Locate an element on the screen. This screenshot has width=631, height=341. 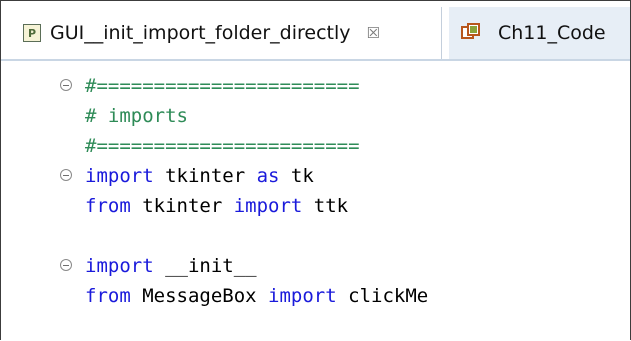
tab-ch11-code: Ch11_Code is located at coordinates (531, 33).